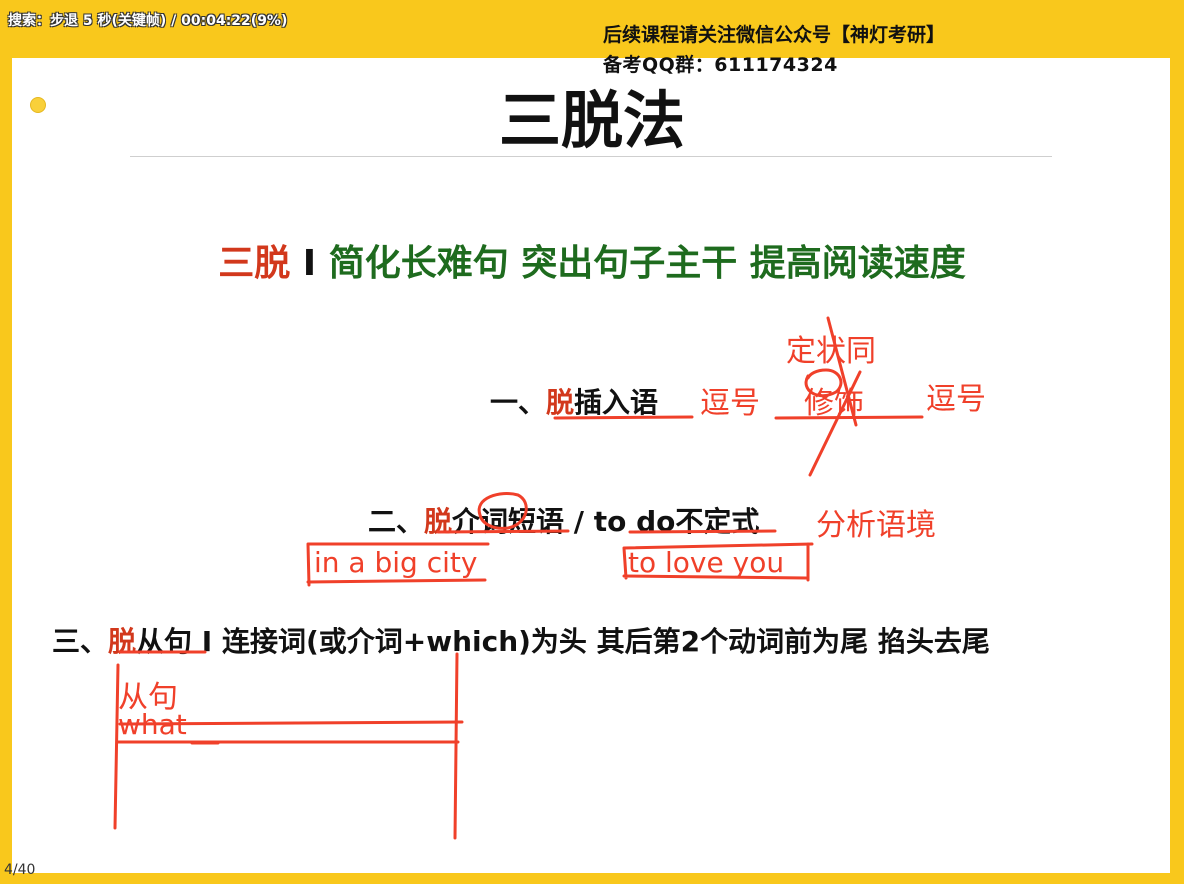 The image size is (1184, 884). I want to click on stroke-box-example2, so click(718, 562).